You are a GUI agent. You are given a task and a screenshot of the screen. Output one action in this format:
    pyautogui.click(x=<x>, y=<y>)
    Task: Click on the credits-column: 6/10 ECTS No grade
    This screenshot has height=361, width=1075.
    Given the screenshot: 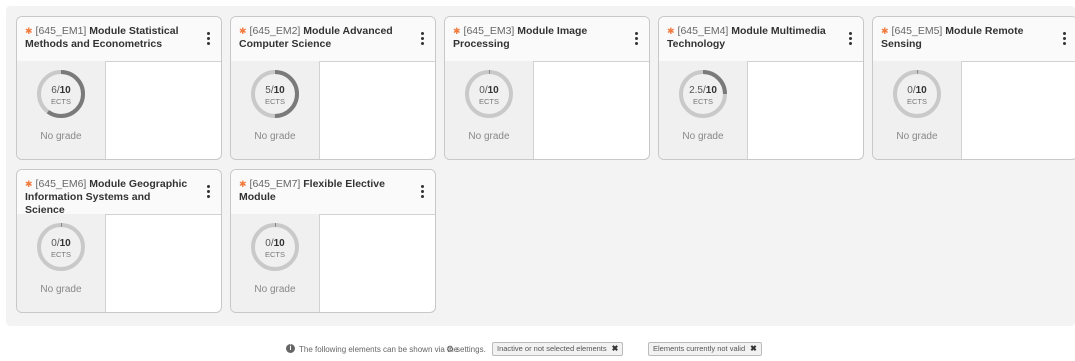 What is the action you would take?
    pyautogui.click(x=61, y=110)
    